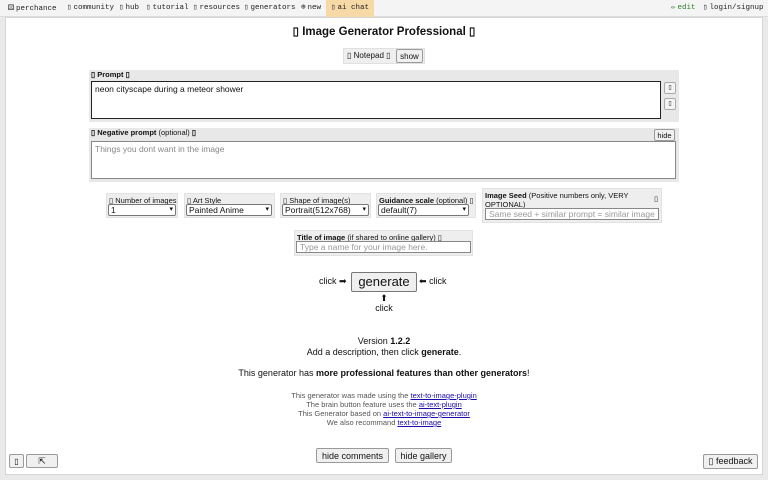 This screenshot has height=480, width=768. Describe the element at coordinates (443, 395) in the screenshot. I see `text-to-image-plugin-link: text-to-image-plugin` at that location.